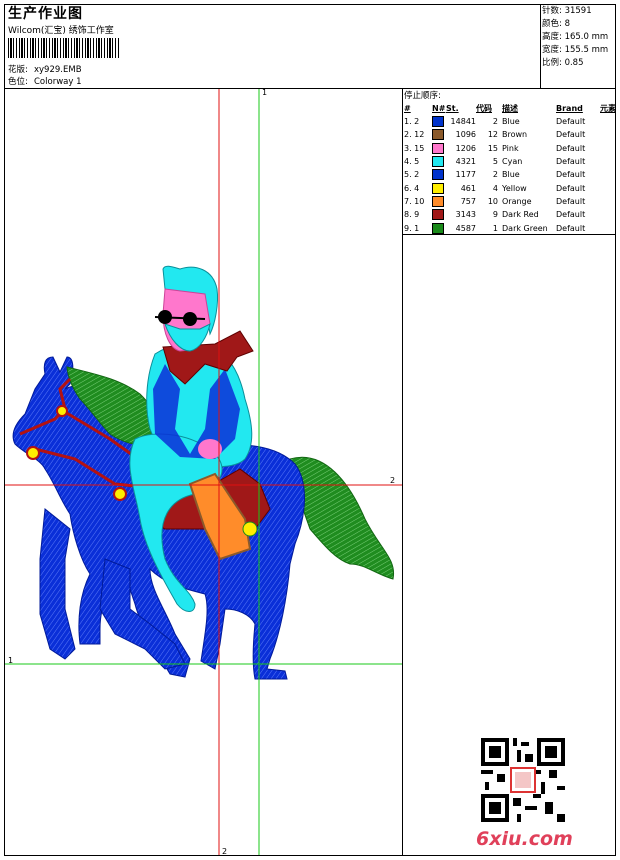 The width and height of the screenshot is (620, 860). Describe the element at coordinates (412, 175) in the screenshot. I see `row-index: 5. 2` at that location.